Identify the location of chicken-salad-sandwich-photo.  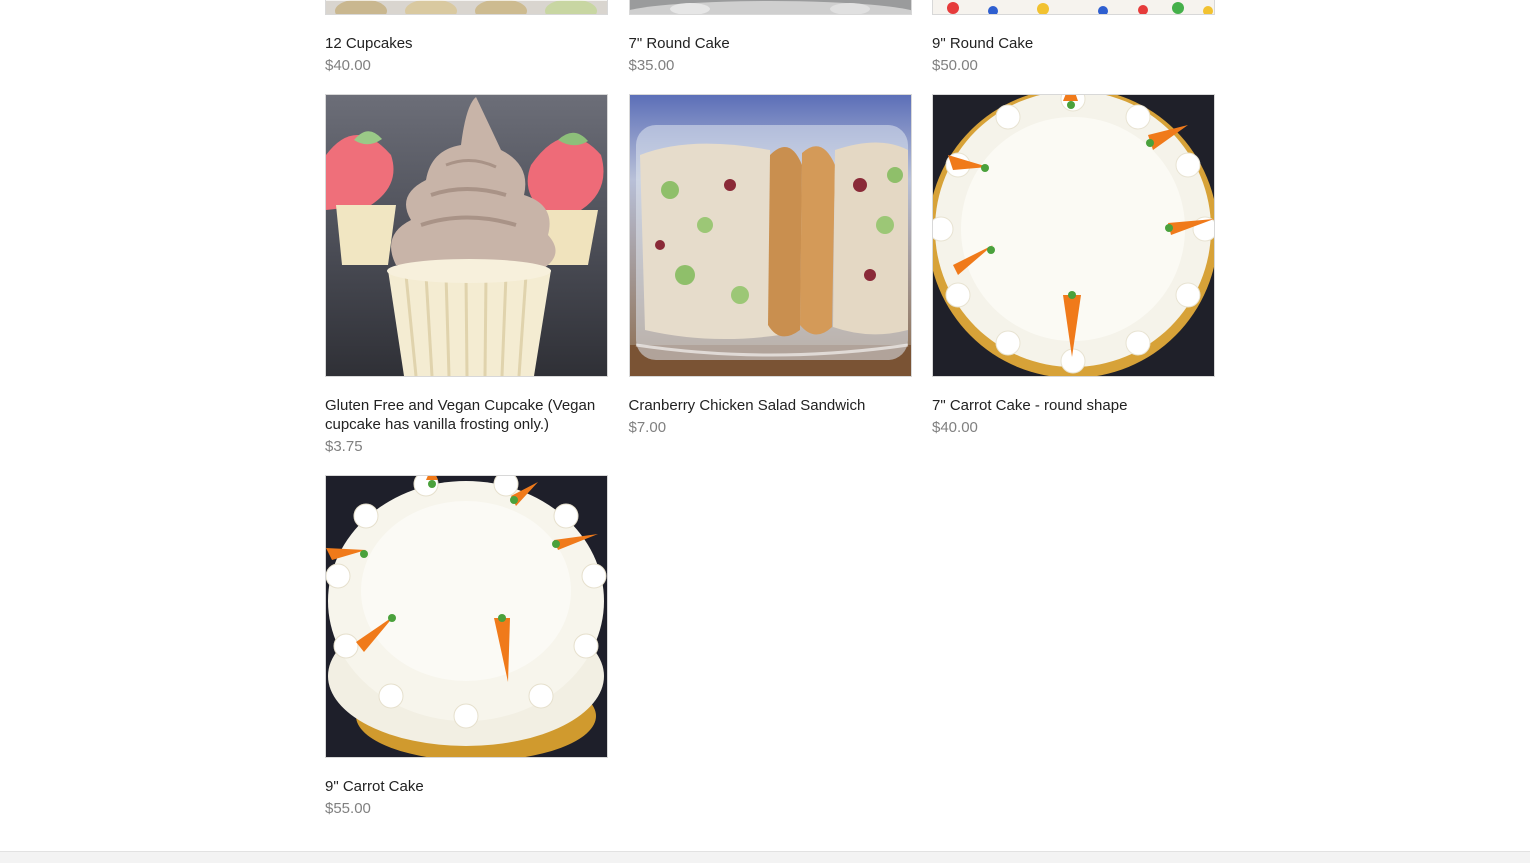
(770, 235).